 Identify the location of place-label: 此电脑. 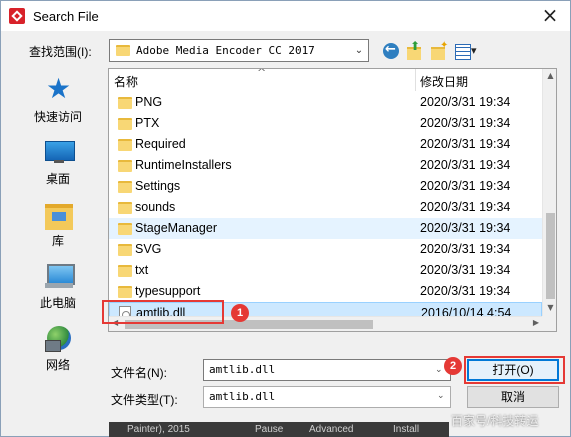
(57, 303).